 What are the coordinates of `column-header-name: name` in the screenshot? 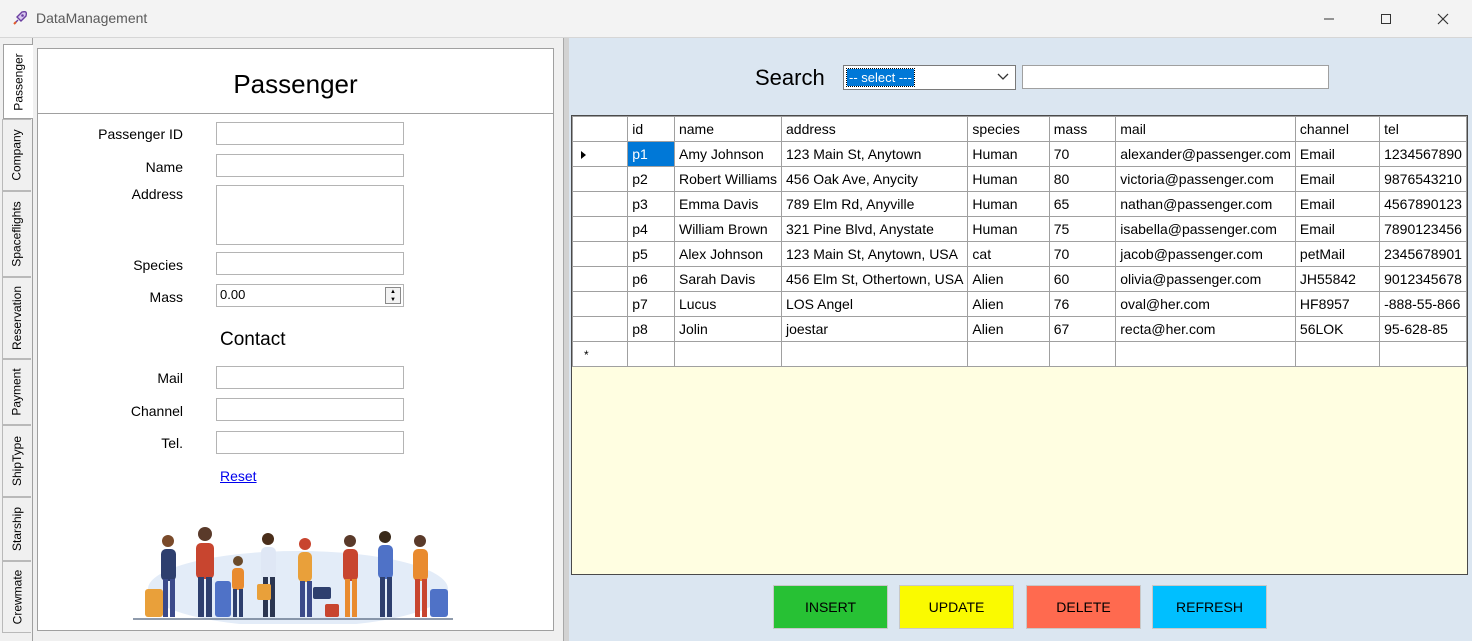 It's located at (728, 129).